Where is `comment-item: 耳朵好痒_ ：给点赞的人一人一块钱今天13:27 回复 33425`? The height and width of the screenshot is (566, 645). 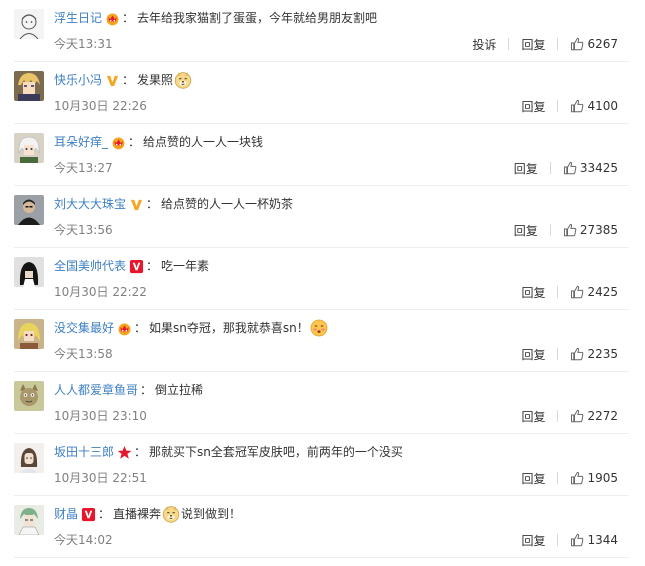
comment-item: 耳朵好痒_ ：给点赞的人一人一块钱今天13:27 回复 33425 is located at coordinates (322, 155).